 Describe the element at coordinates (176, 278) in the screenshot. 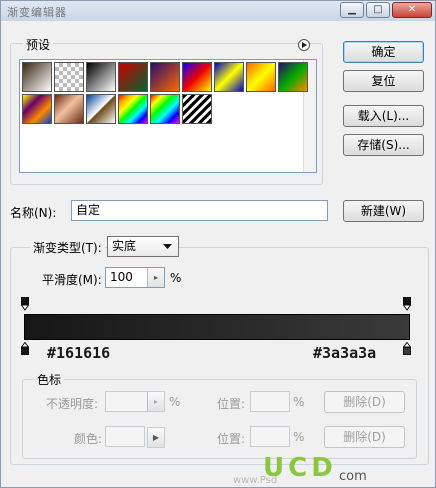

I see `smoothness-unit: %` at that location.